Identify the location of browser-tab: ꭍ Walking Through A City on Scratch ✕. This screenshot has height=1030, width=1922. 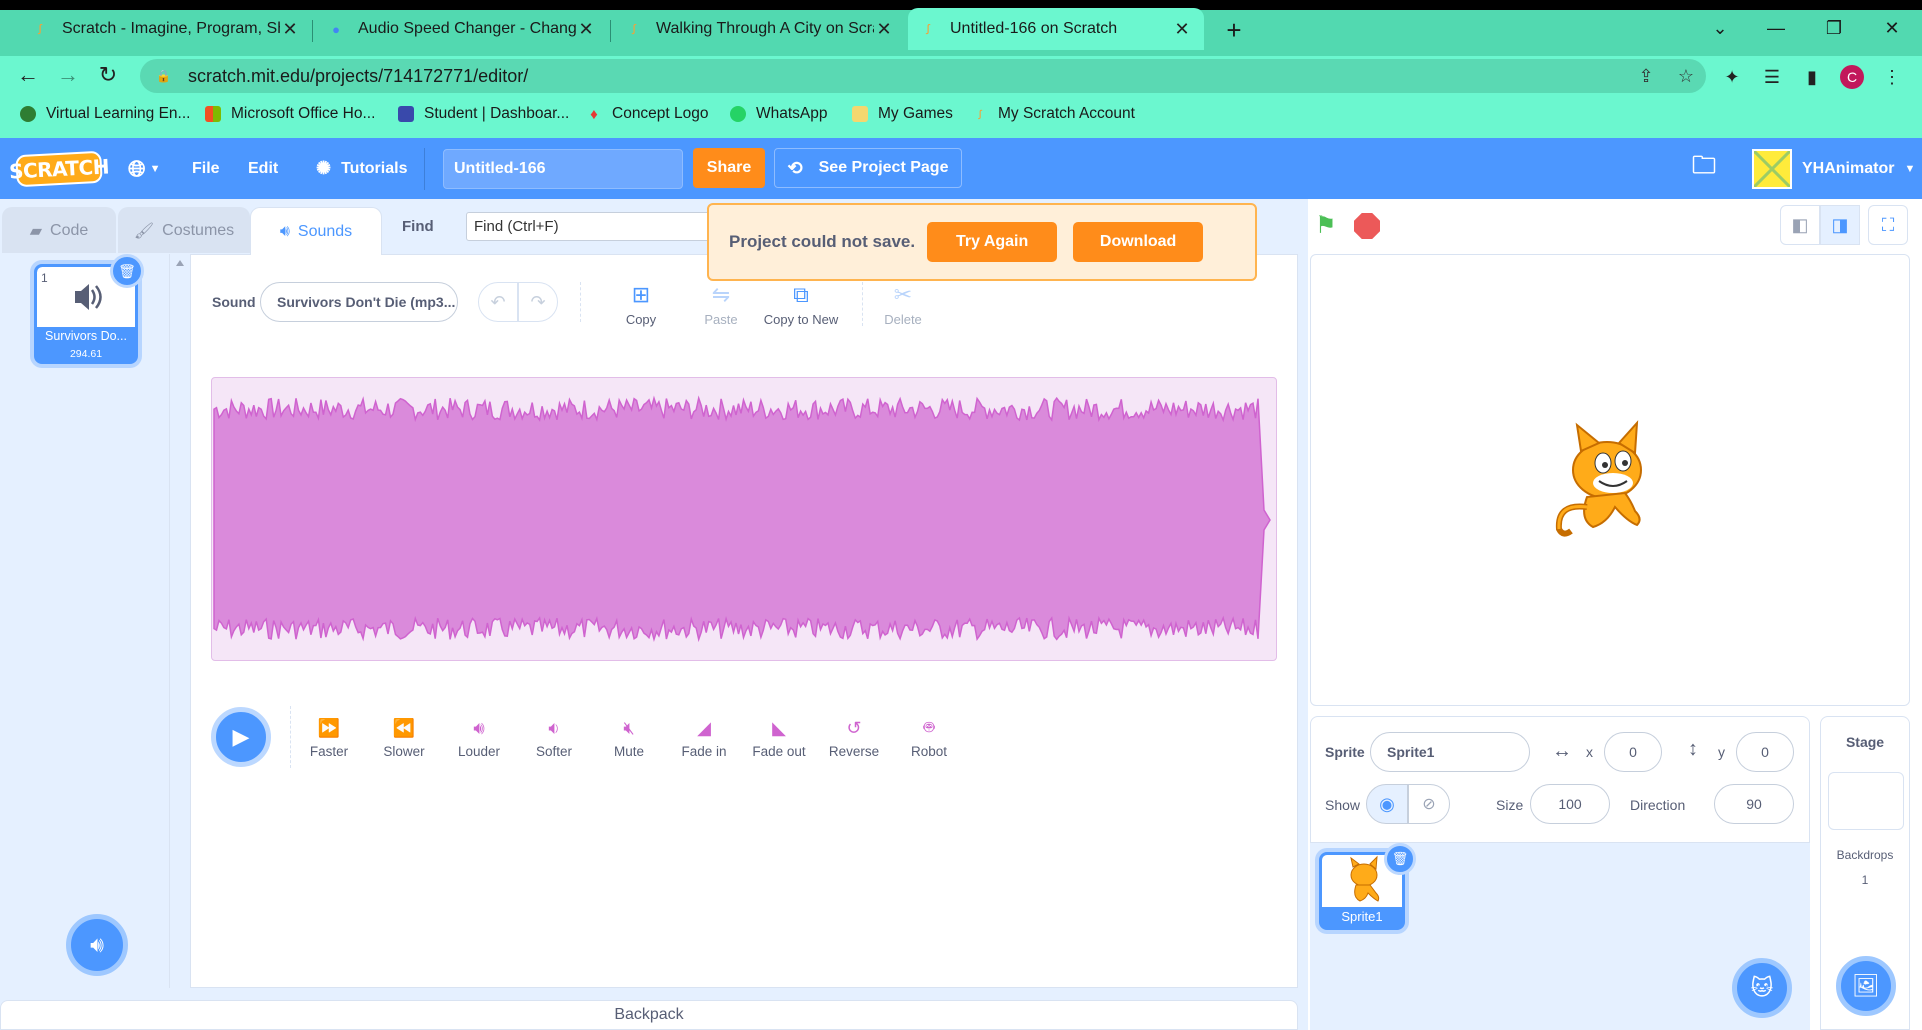
(760, 29).